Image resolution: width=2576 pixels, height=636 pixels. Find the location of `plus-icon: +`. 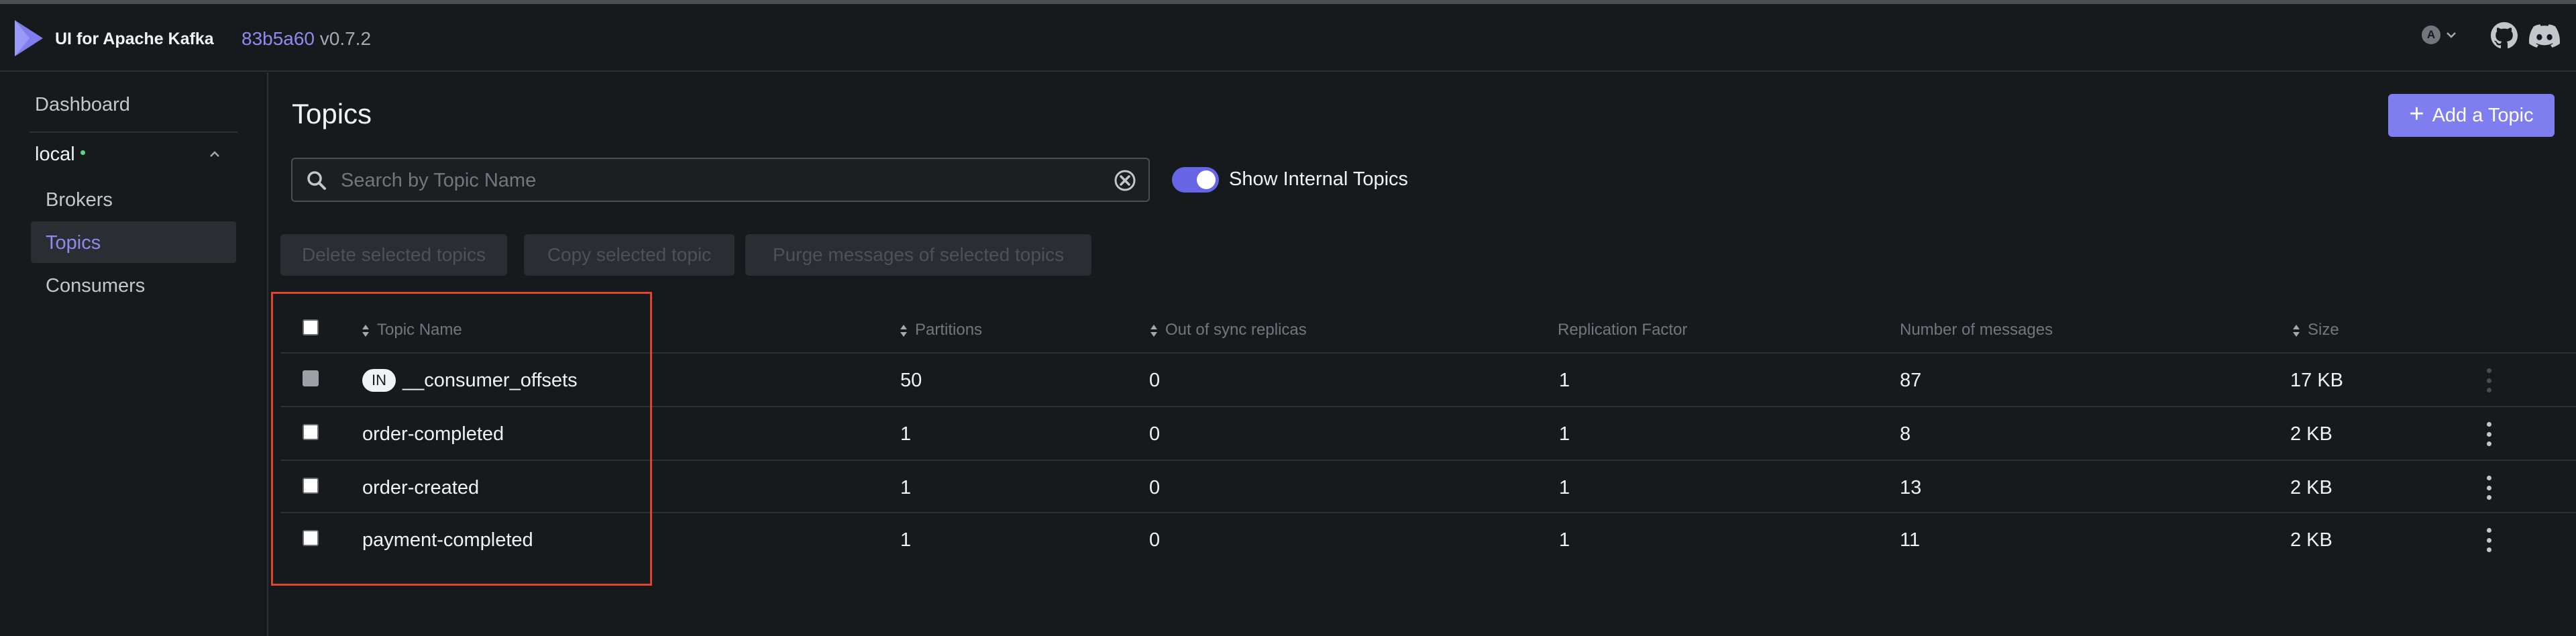

plus-icon: + is located at coordinates (2416, 114).